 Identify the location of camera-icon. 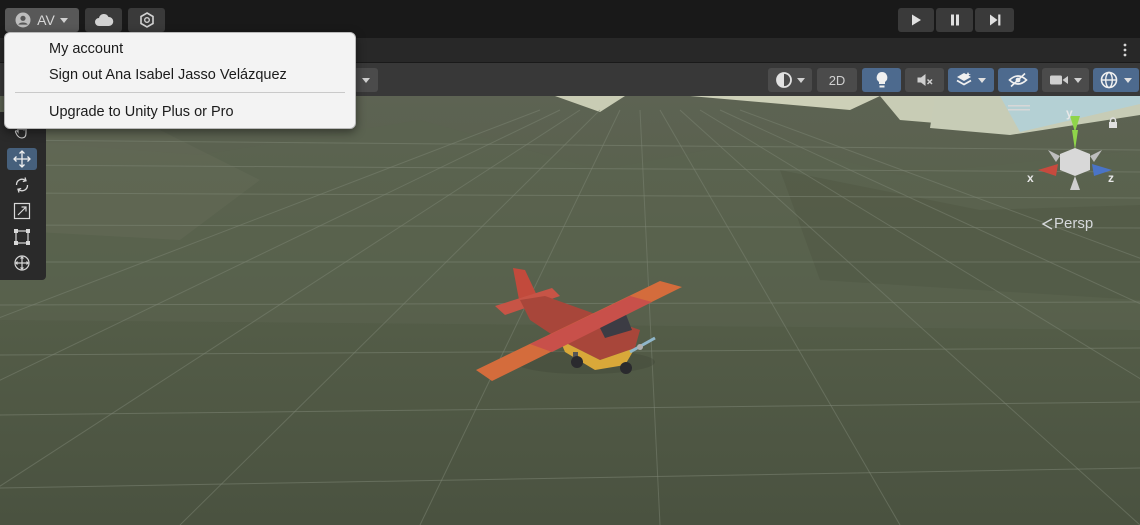
(1058, 80).